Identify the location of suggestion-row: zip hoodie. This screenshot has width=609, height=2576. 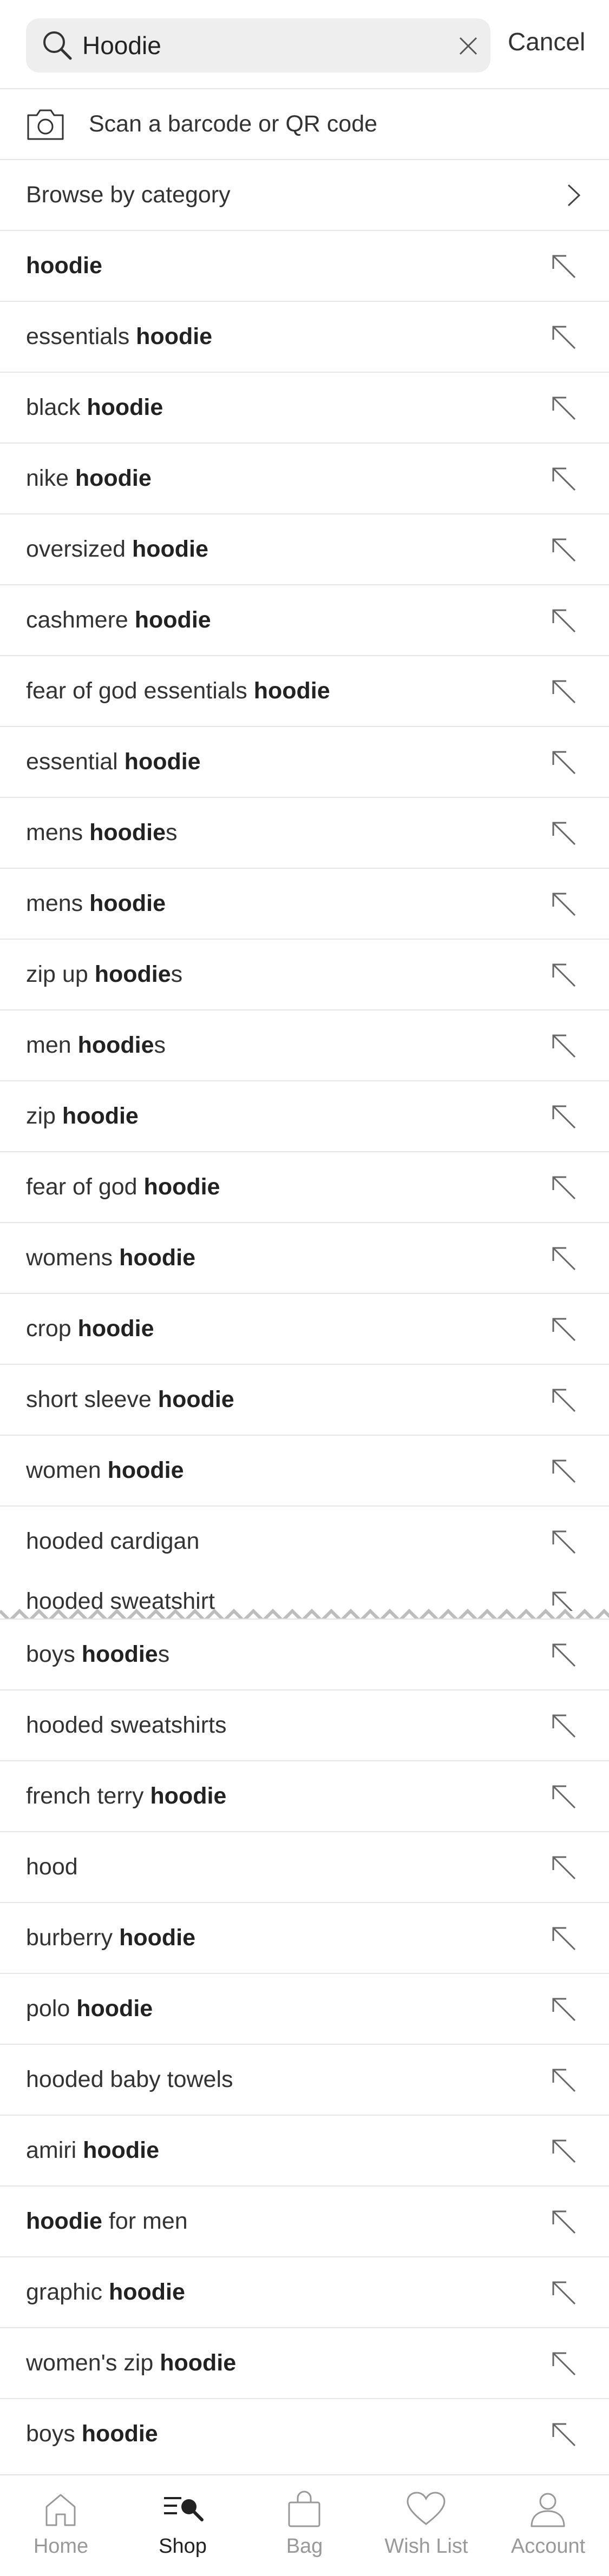
(304, 1115).